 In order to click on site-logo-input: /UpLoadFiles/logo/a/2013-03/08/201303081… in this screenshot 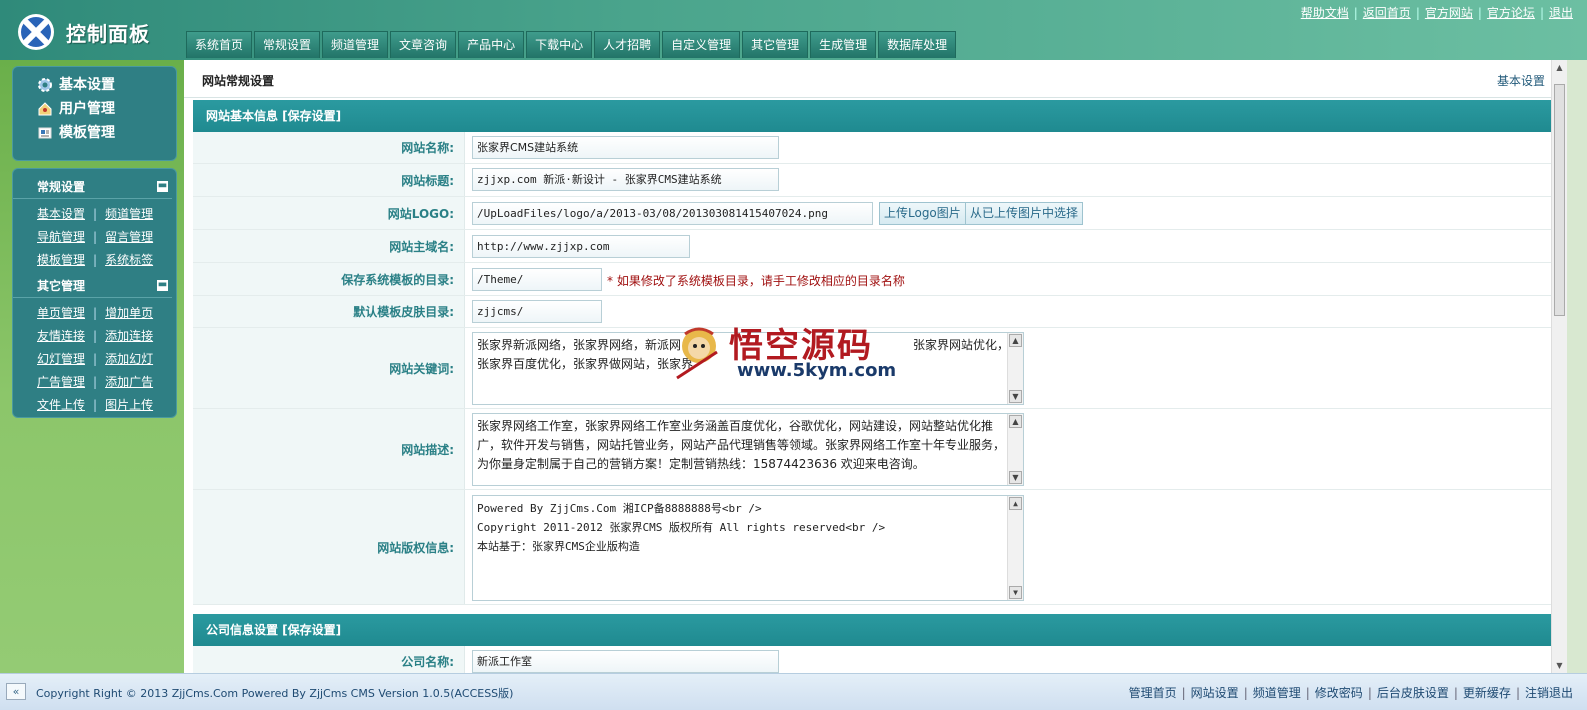, I will do `click(672, 213)`.